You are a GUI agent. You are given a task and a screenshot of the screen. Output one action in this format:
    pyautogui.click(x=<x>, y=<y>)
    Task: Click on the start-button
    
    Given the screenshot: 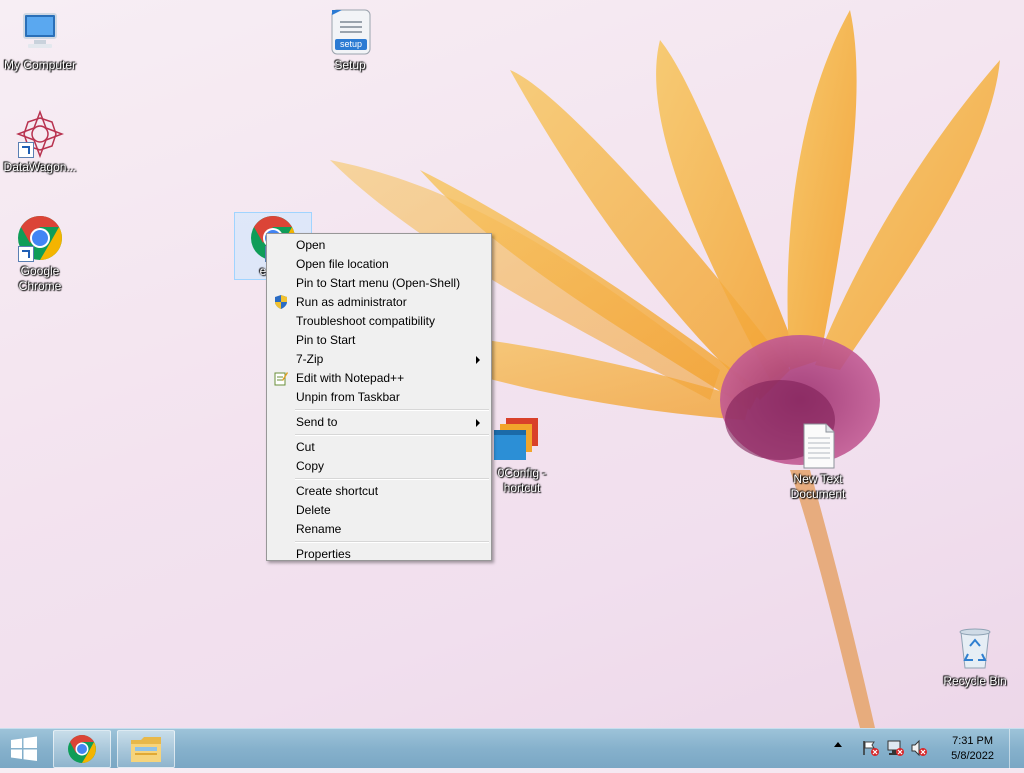 What is the action you would take?
    pyautogui.click(x=24, y=749)
    